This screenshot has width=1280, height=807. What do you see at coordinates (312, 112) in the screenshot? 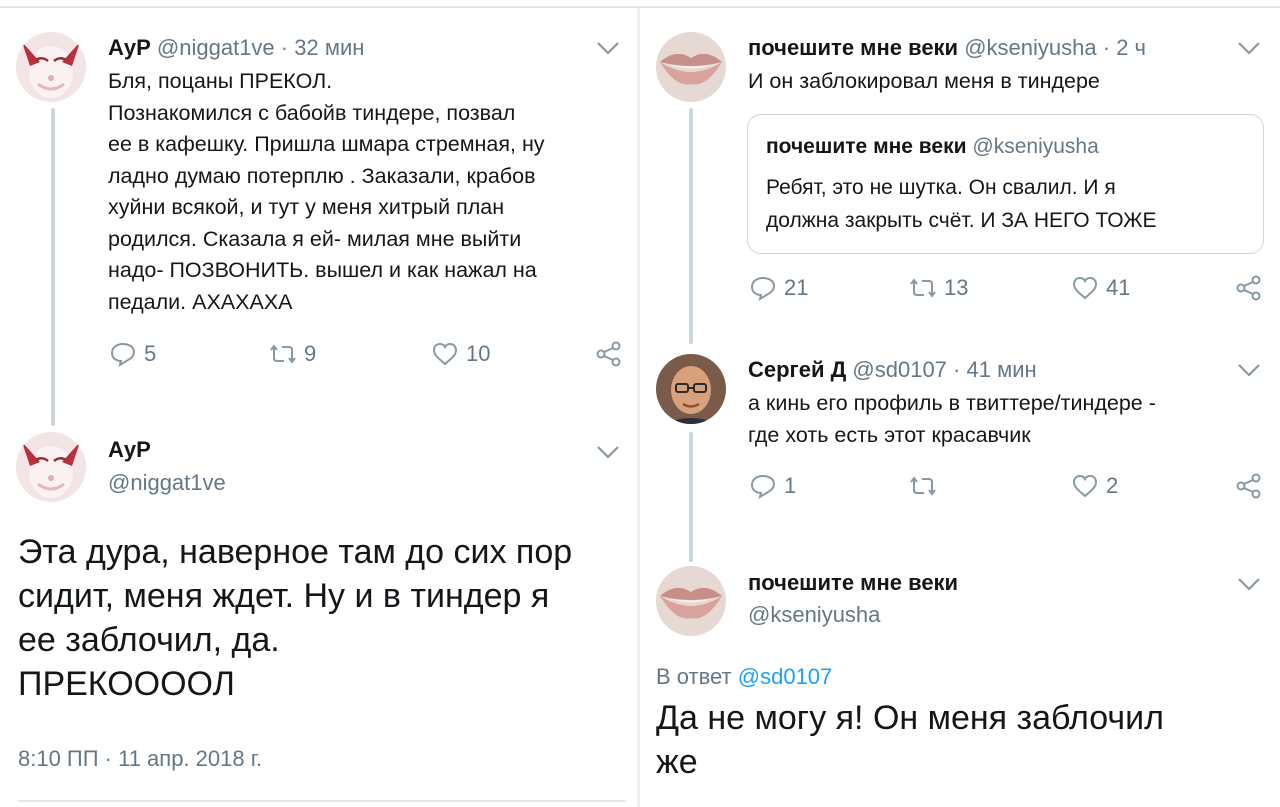
I see `text-line: Познакомился с бабойв тиндере, позвал` at bounding box center [312, 112].